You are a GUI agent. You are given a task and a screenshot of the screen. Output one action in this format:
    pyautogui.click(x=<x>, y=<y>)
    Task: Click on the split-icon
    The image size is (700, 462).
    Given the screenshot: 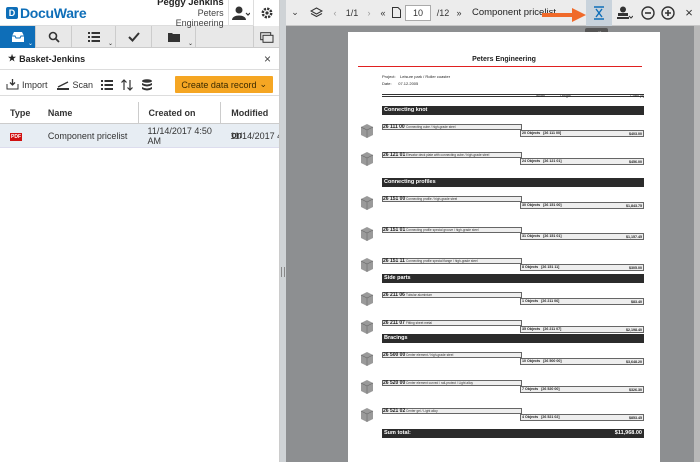 What is the action you would take?
    pyautogui.click(x=599, y=13)
    